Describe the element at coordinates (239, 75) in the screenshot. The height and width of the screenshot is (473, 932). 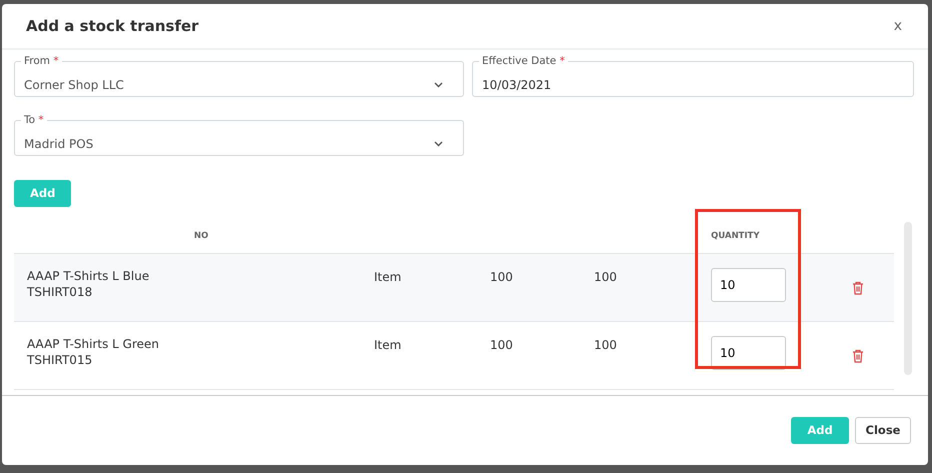
I see `select-field: From * Corner Shop LLC` at that location.